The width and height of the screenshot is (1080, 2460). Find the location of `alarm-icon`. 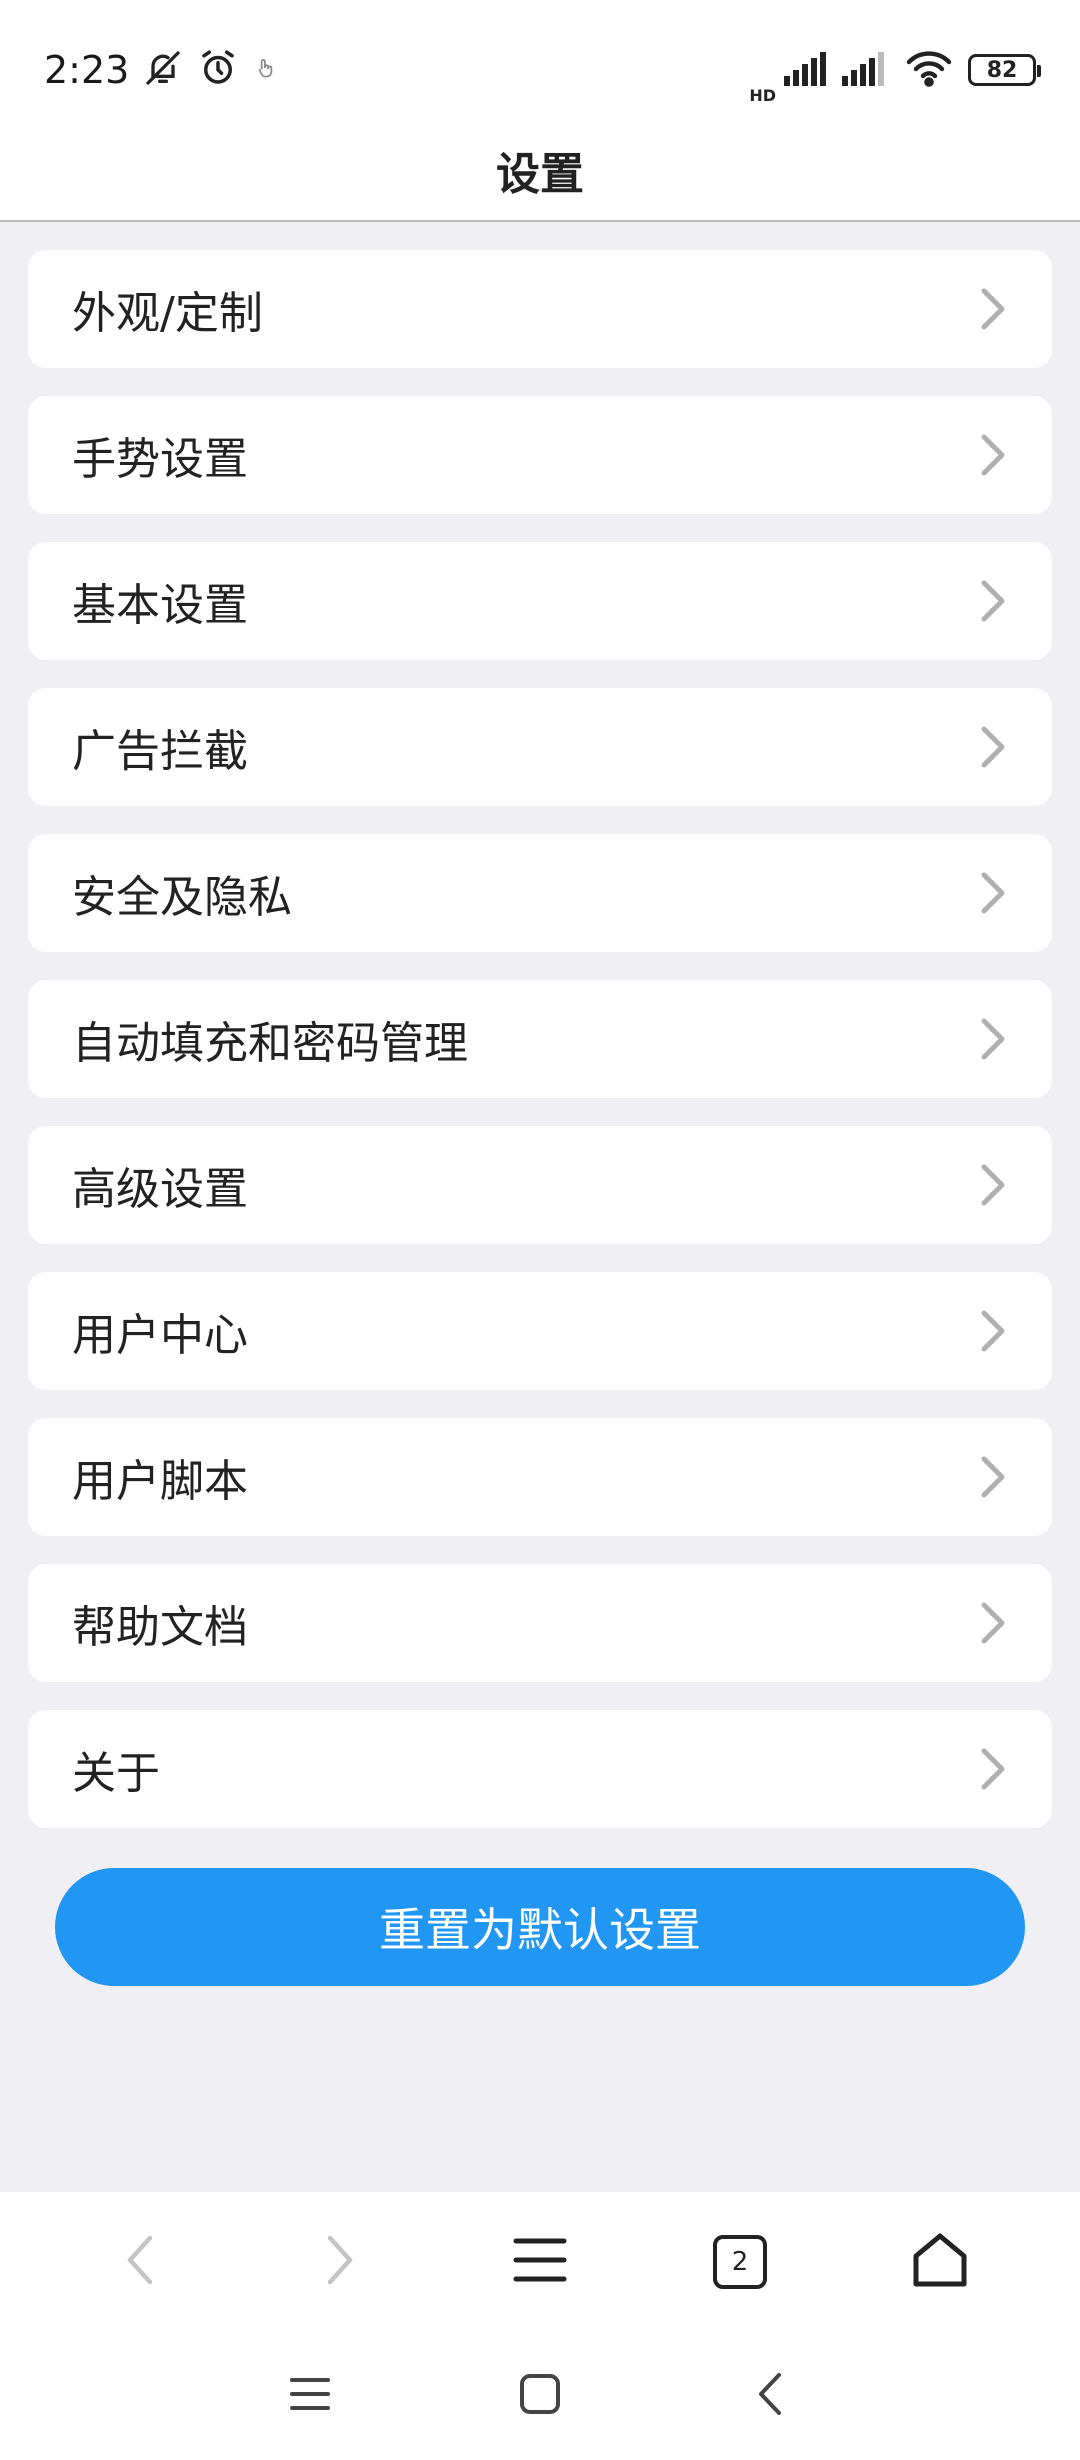

alarm-icon is located at coordinates (218, 70).